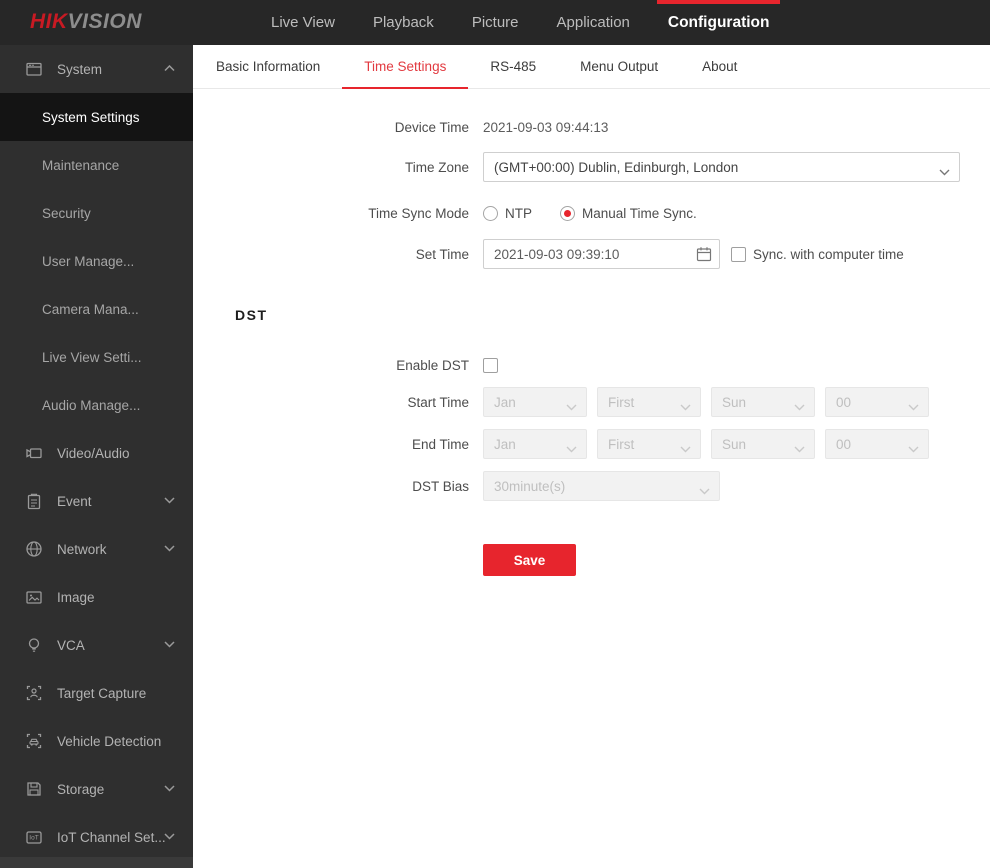  I want to click on end-month-select: Jan, so click(535, 444).